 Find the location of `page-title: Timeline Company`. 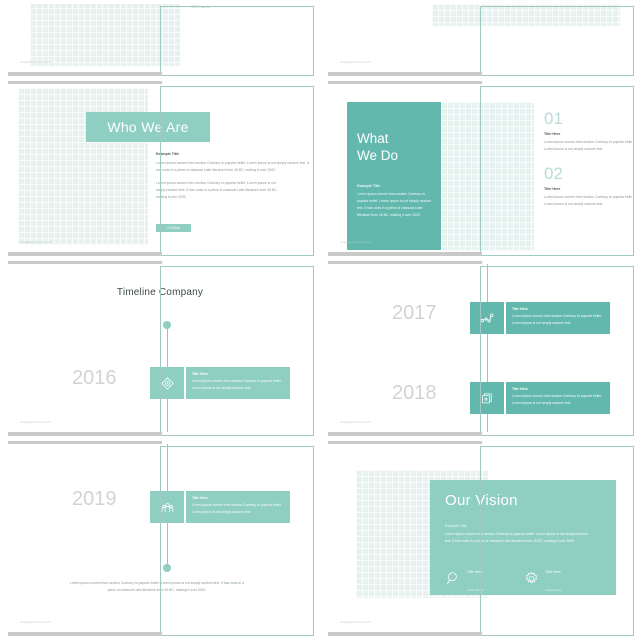

page-title: Timeline Company is located at coordinates (160, 292).